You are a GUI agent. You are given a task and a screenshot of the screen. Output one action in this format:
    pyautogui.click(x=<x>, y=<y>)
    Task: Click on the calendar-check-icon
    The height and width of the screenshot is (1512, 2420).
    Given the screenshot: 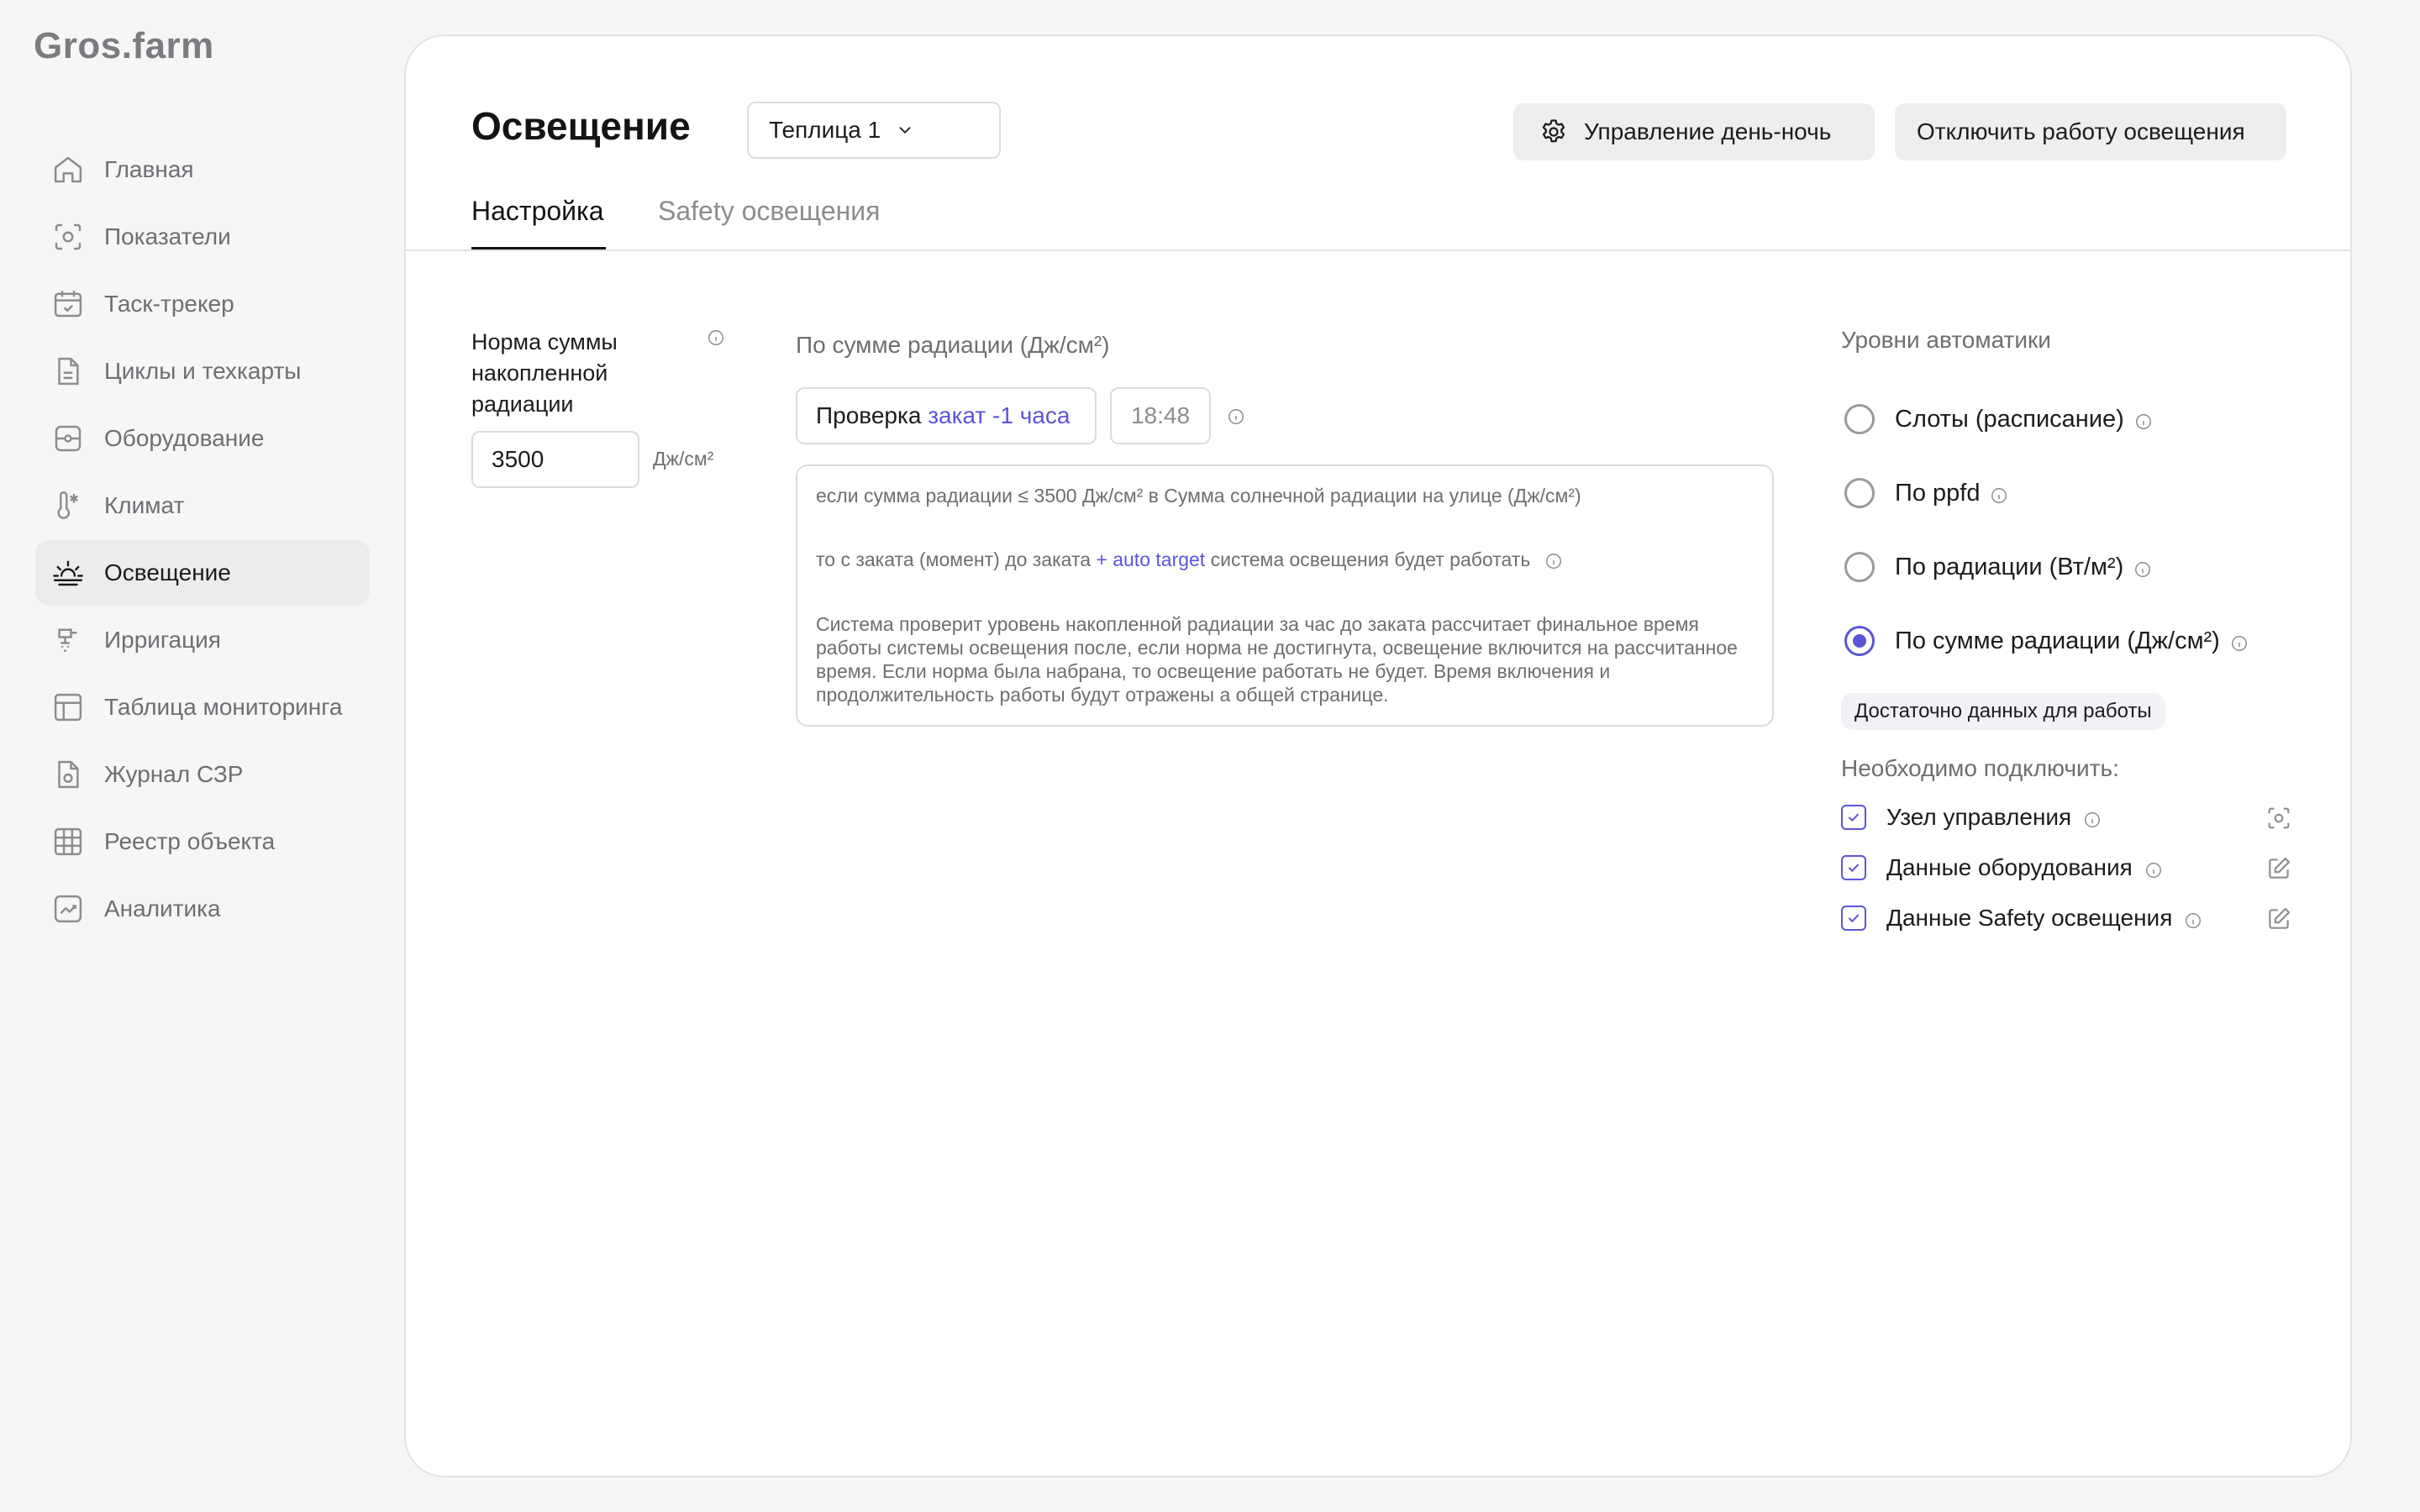 What is the action you would take?
    pyautogui.click(x=68, y=304)
    